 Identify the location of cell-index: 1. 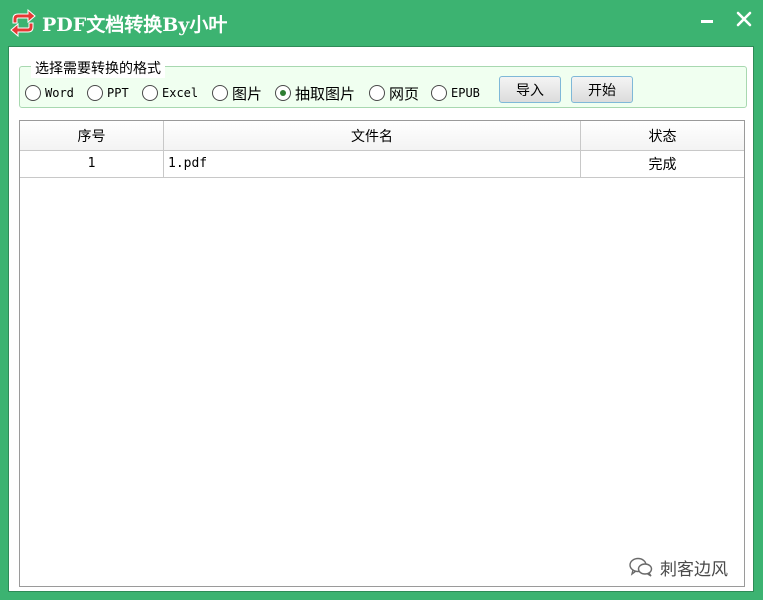
(92, 163).